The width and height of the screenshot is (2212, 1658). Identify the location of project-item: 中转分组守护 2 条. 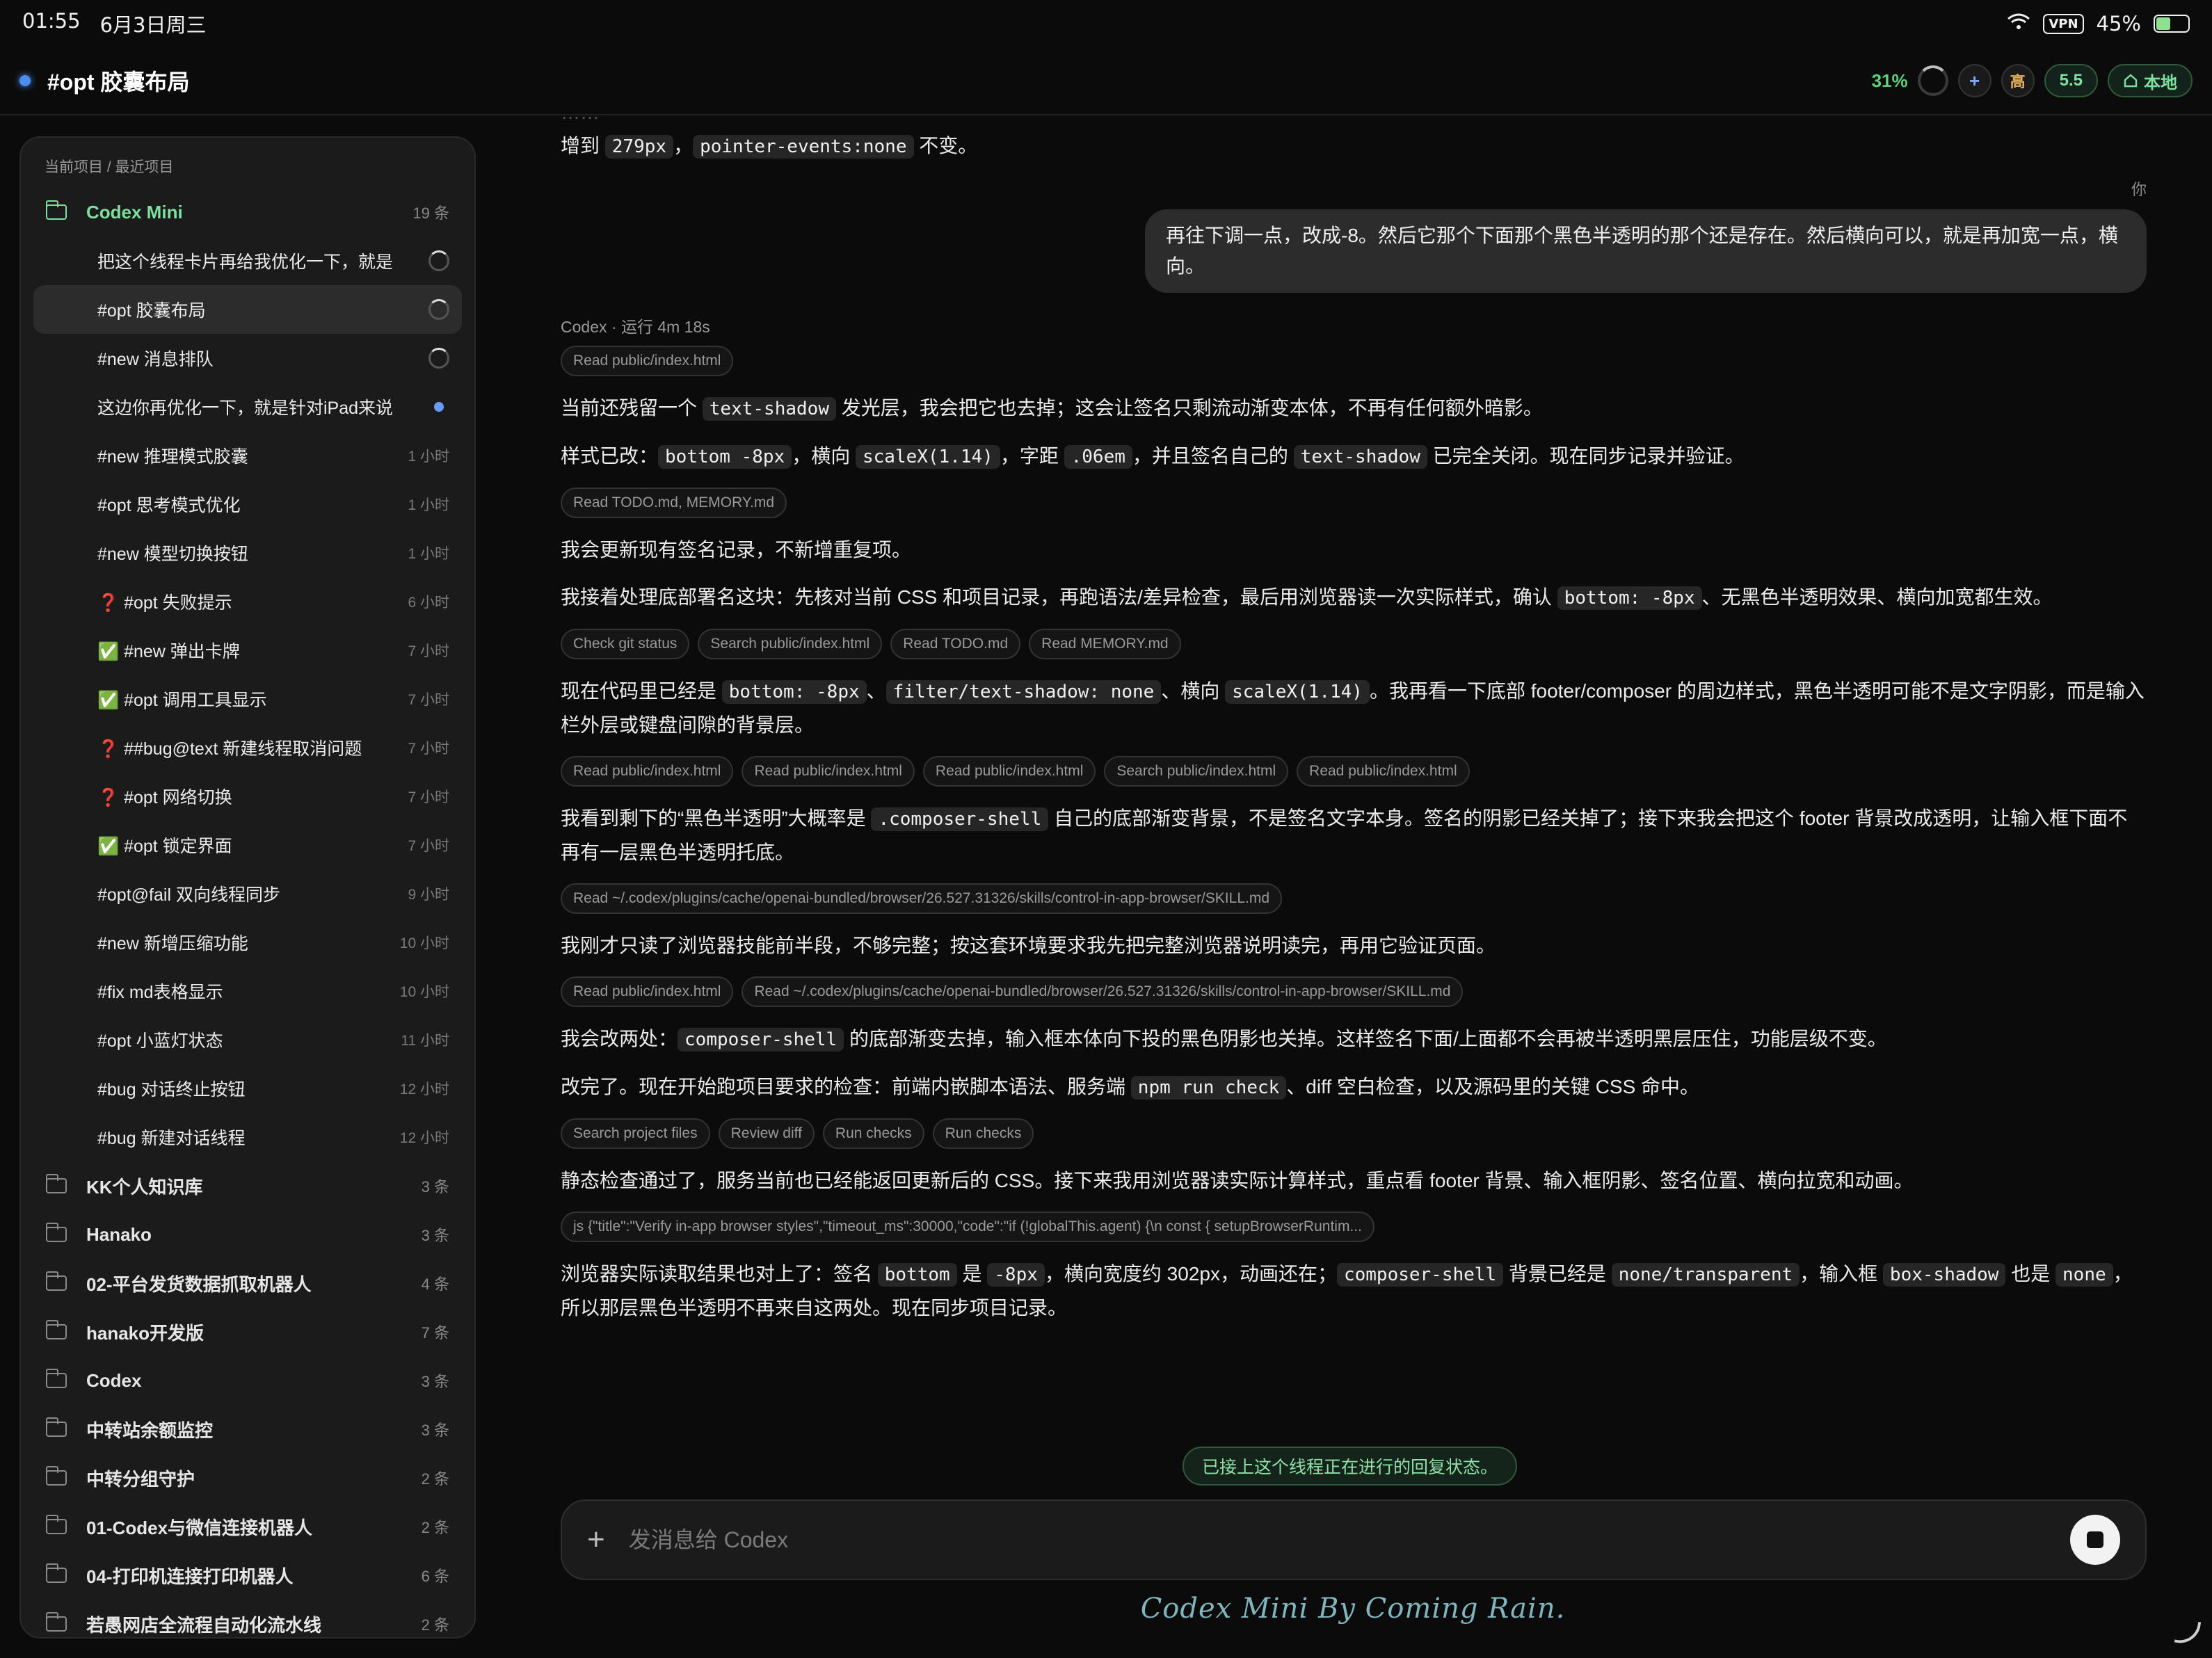
(247, 1478).